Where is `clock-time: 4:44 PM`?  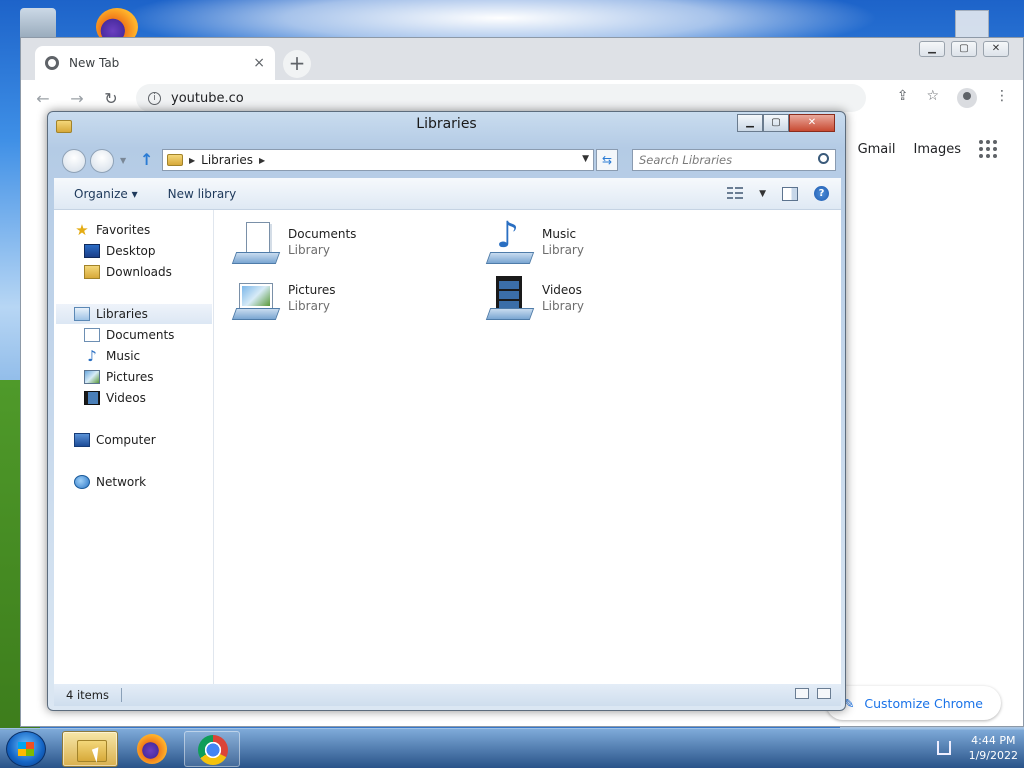 clock-time: 4:44 PM is located at coordinates (993, 740).